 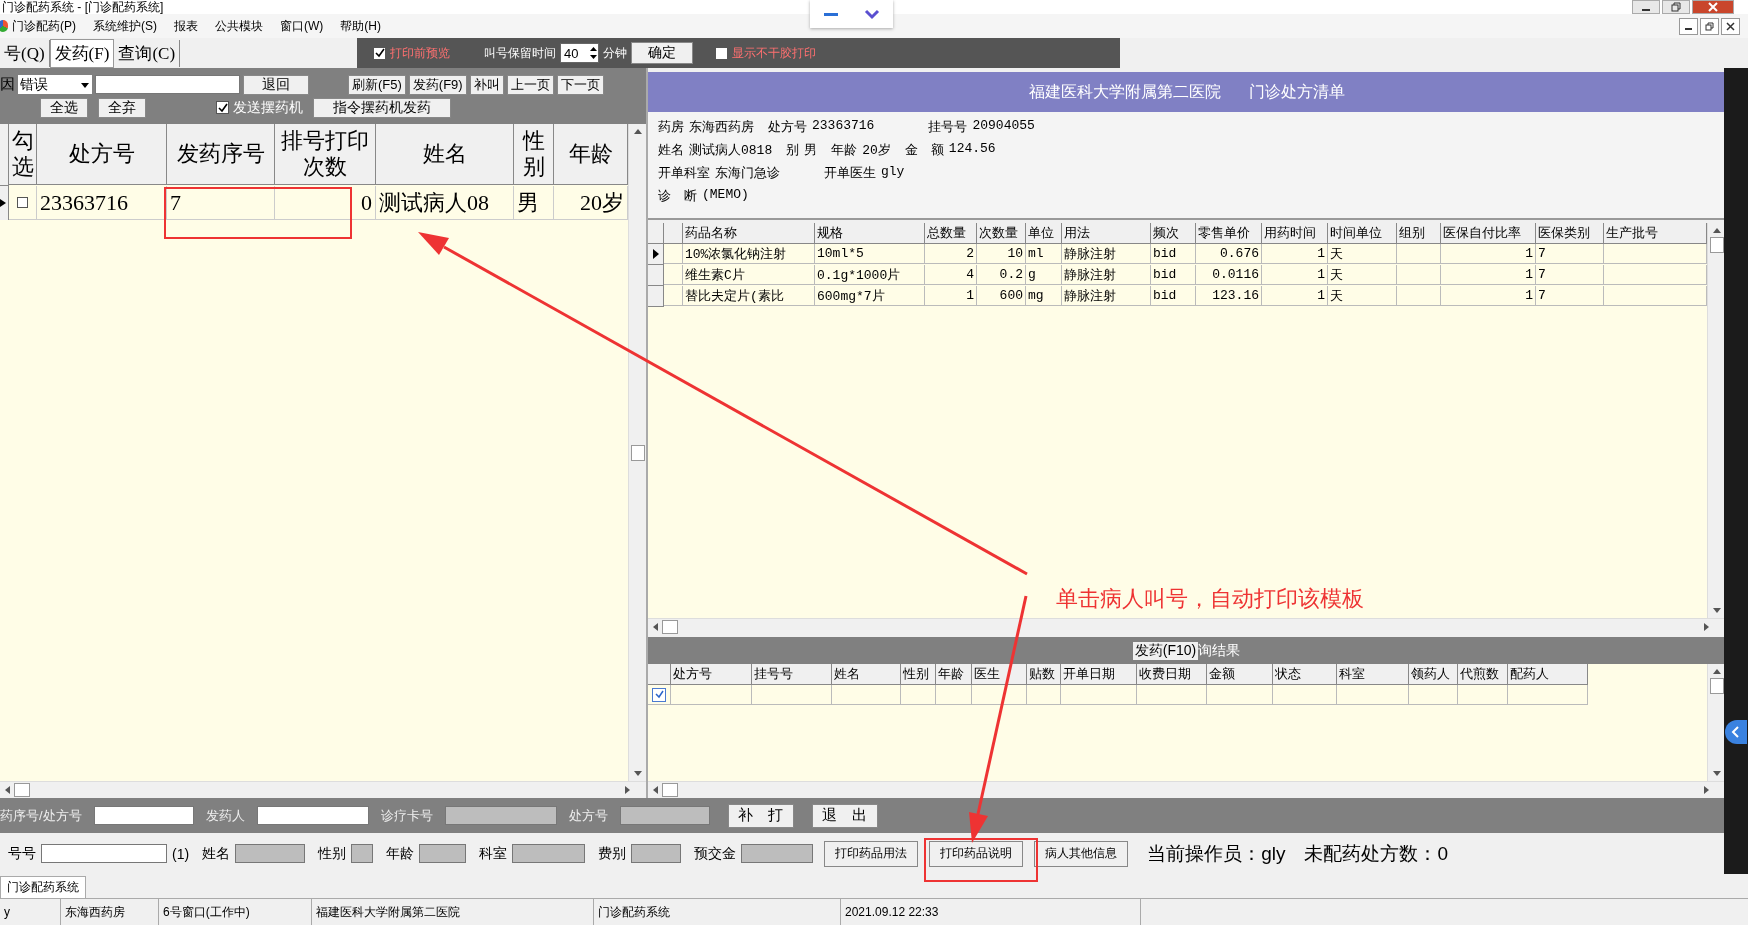 I want to click on column-header: 收费日期, so click(x=1172, y=674).